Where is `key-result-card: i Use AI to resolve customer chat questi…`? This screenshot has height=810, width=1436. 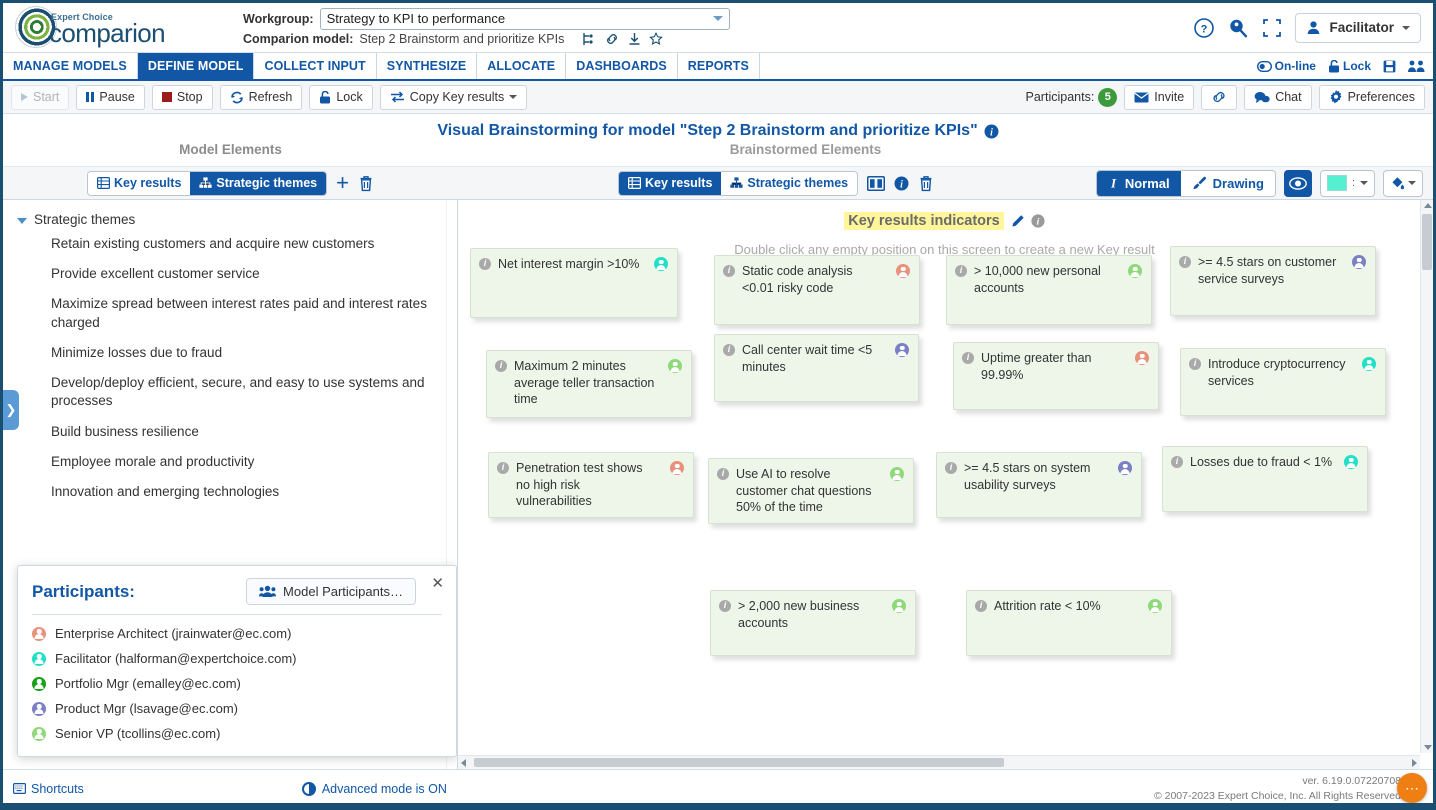 key-result-card: i Use AI to resolve customer chat questi… is located at coordinates (811, 491).